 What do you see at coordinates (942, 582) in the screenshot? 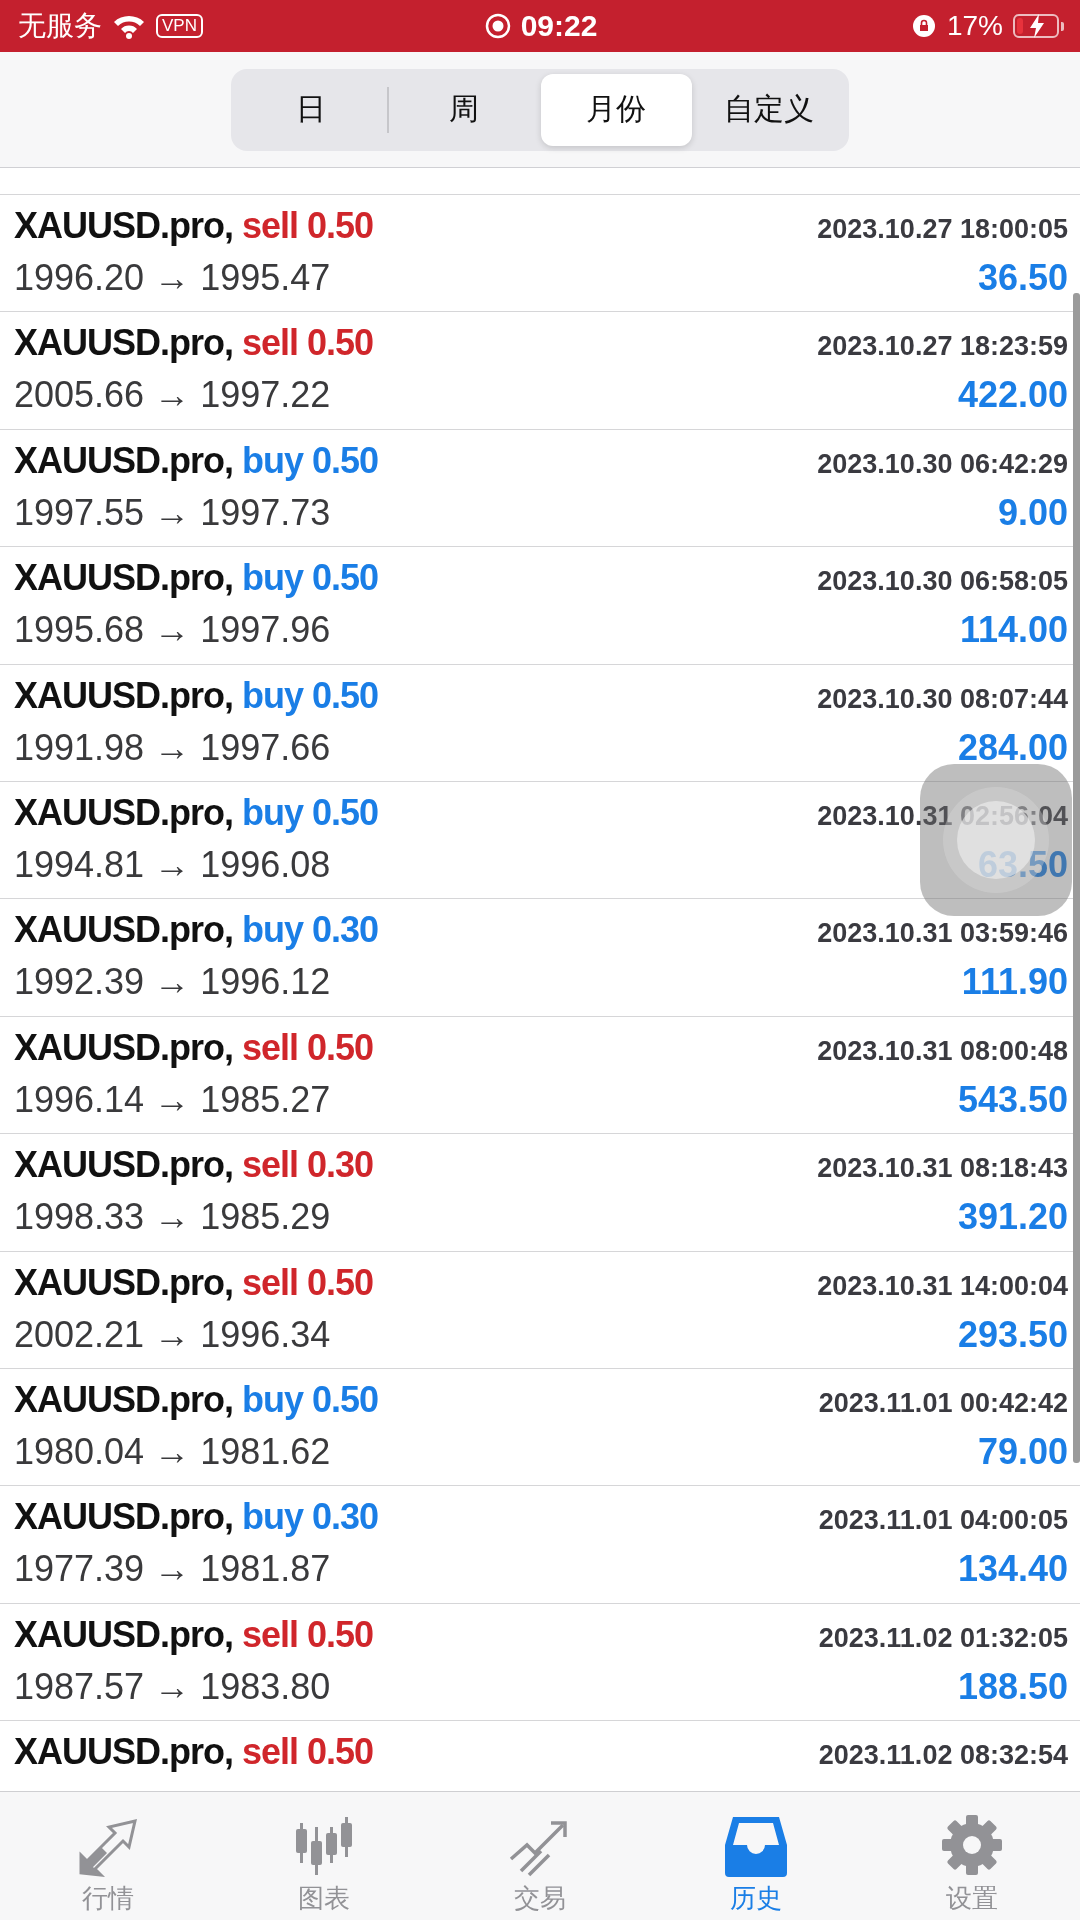
I see `deal-time: 2023.10.30 06:58:05` at bounding box center [942, 582].